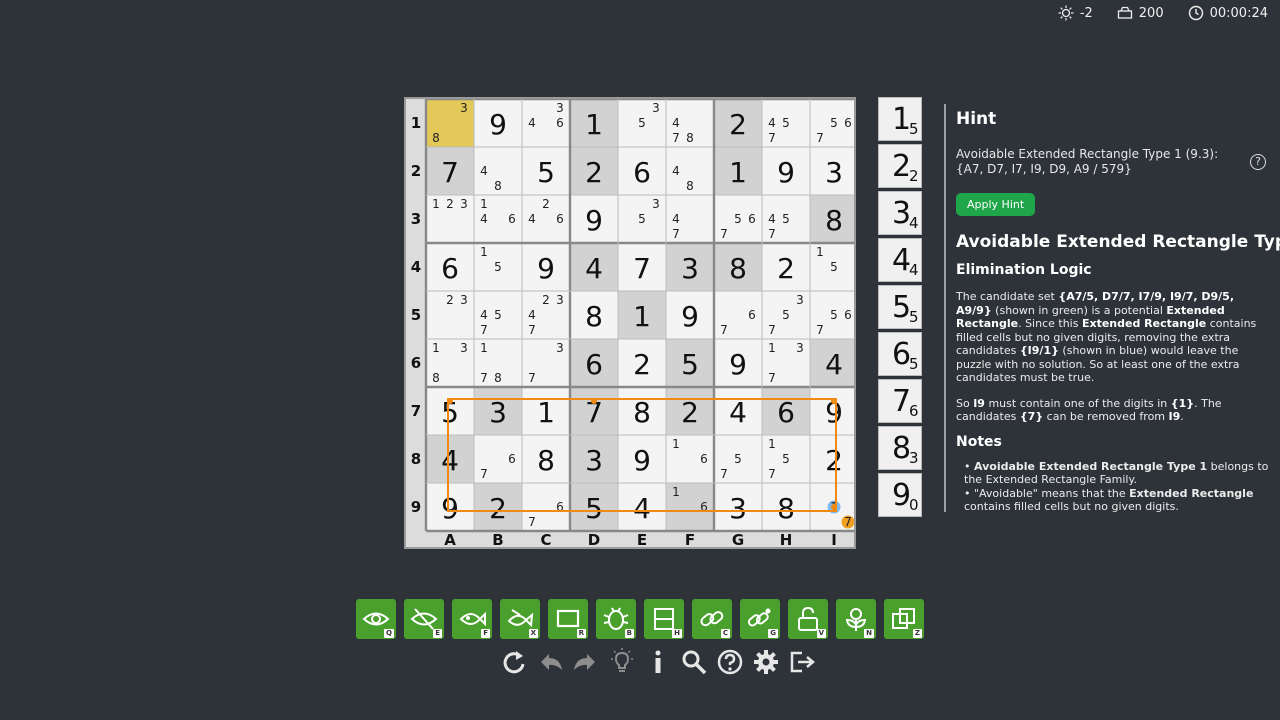 This screenshot has width=1280, height=720. What do you see at coordinates (1238, 13) in the screenshot?
I see `timer-value: 00:00:24` at bounding box center [1238, 13].